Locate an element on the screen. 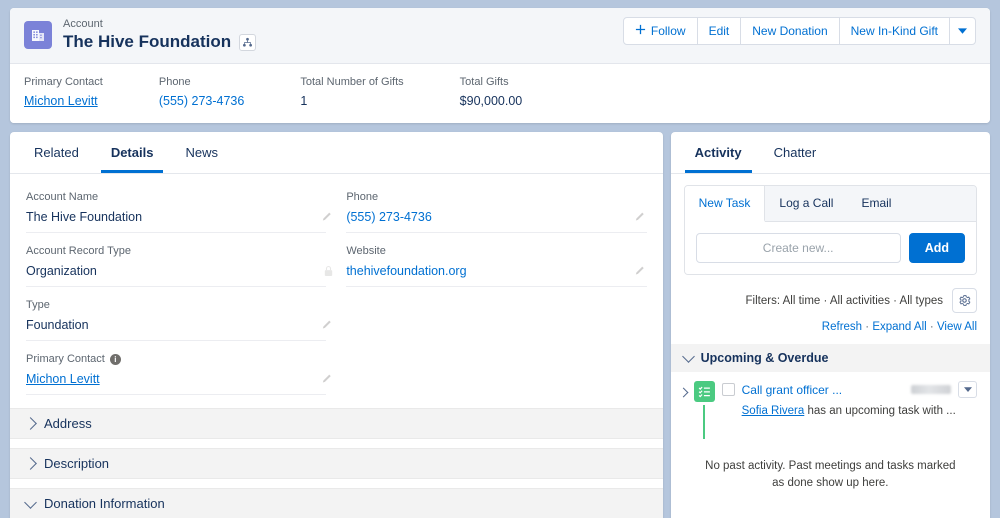 The height and width of the screenshot is (518, 1000). new-in-kind-gift-button: New In-Kind Gift is located at coordinates (894, 31).